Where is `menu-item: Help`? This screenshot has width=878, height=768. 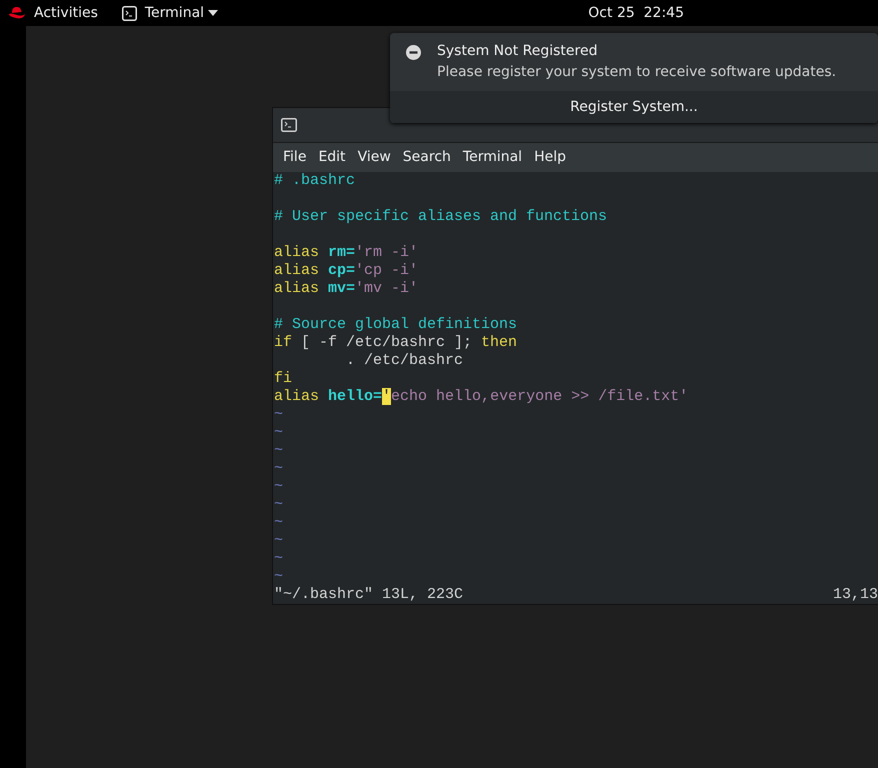 menu-item: Help is located at coordinates (550, 157).